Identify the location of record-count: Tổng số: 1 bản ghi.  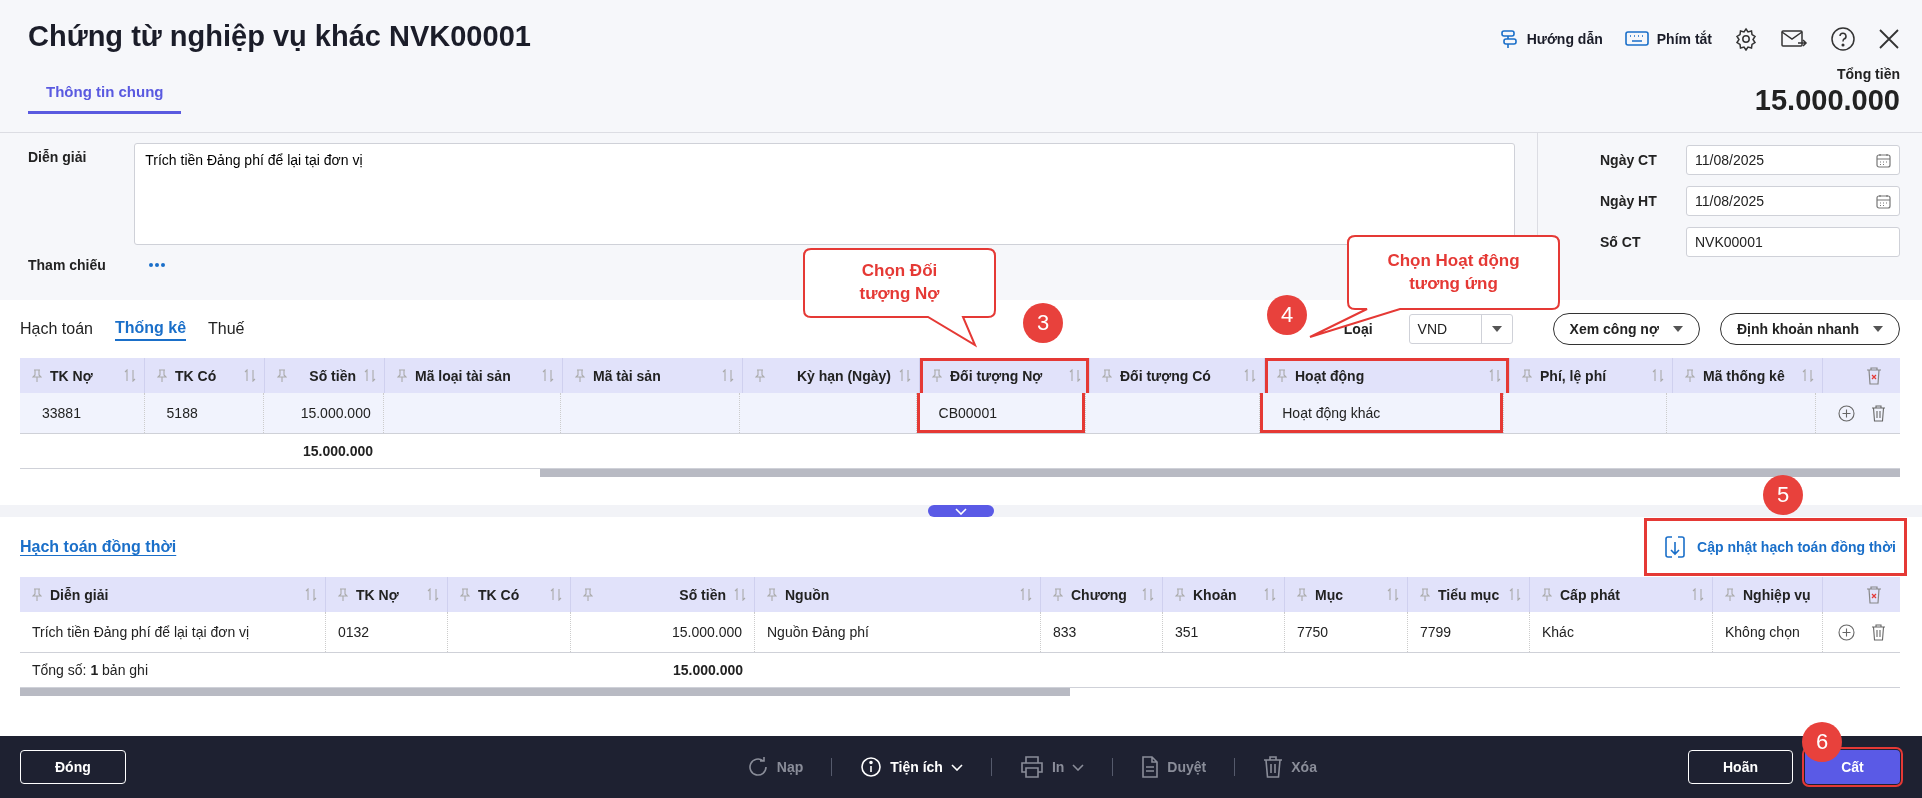
(90, 670).